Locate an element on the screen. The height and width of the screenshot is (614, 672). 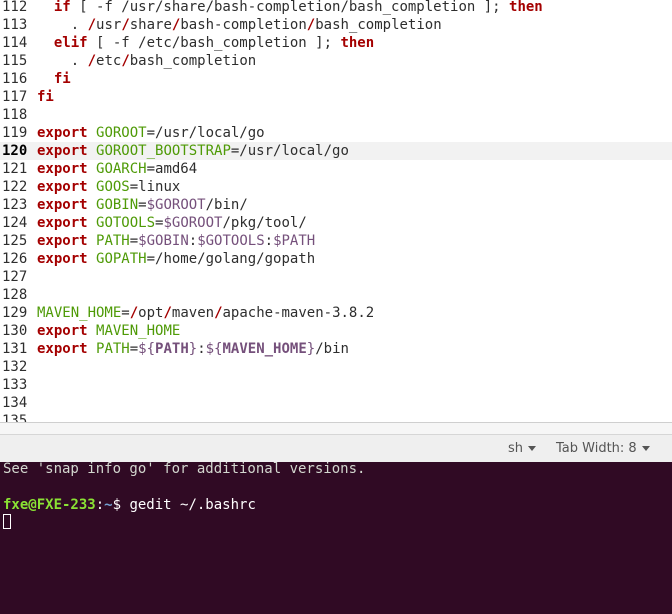
keyword-token: then is located at coordinates (357, 43).